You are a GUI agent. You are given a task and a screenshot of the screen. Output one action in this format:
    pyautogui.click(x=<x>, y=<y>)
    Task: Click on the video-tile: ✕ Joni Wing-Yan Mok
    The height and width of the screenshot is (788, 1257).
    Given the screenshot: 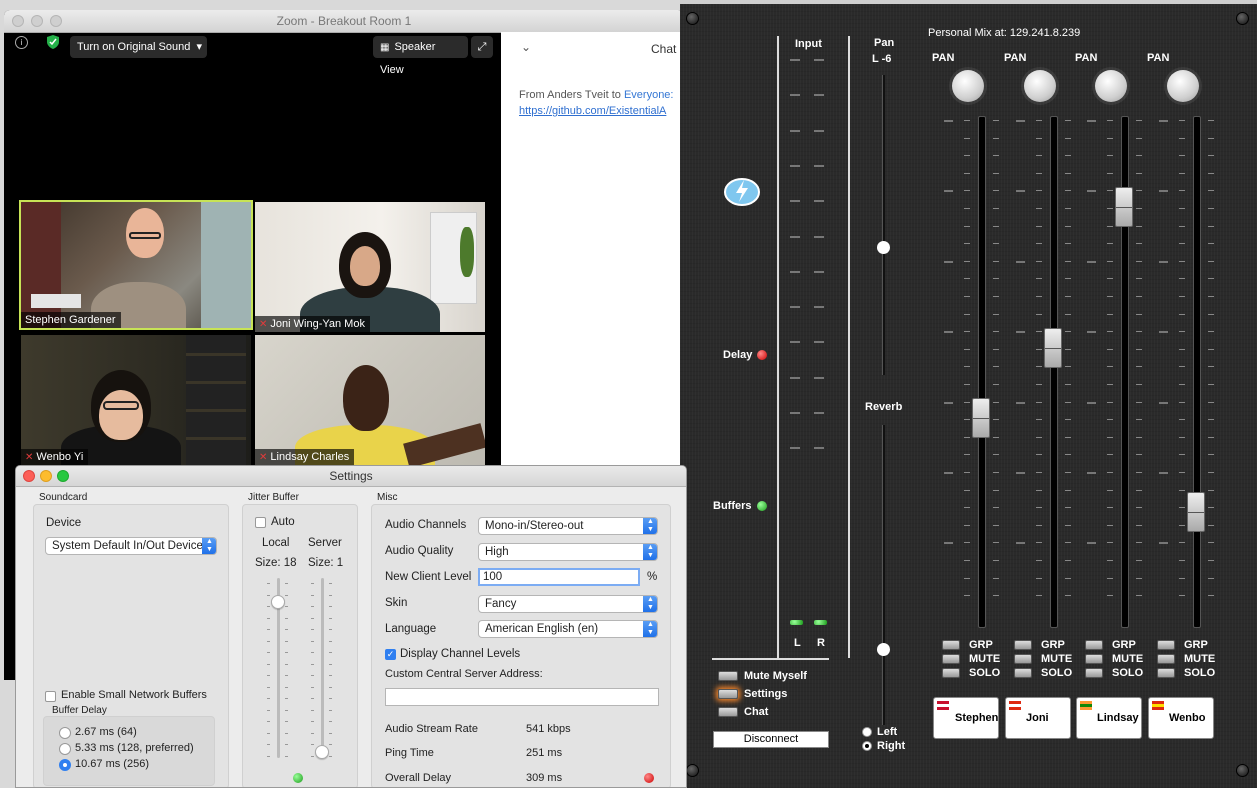 What is the action you would take?
    pyautogui.click(x=370, y=267)
    